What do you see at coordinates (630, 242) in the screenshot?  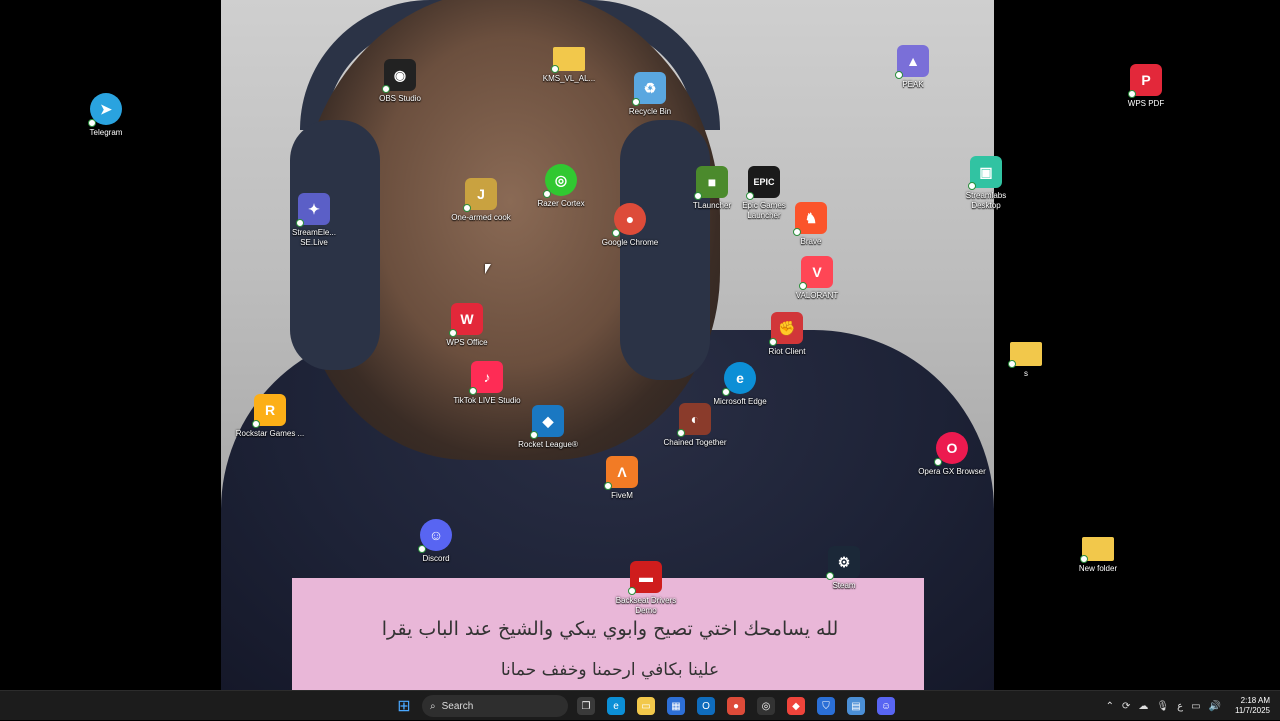 I see `desktop-icon-label: Google Chrome` at bounding box center [630, 242].